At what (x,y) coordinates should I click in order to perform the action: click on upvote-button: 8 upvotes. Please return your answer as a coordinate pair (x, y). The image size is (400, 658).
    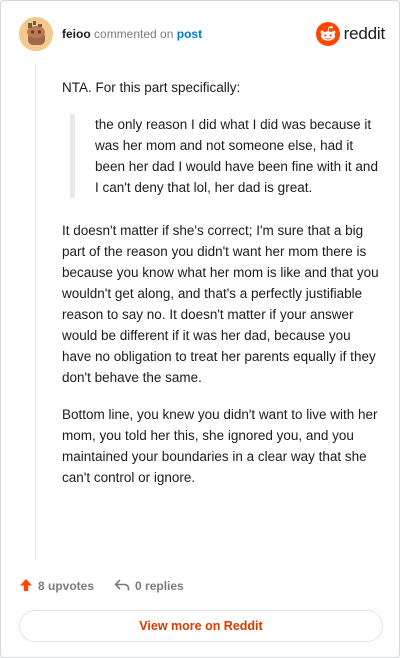
    Looking at the image, I should click on (56, 586).